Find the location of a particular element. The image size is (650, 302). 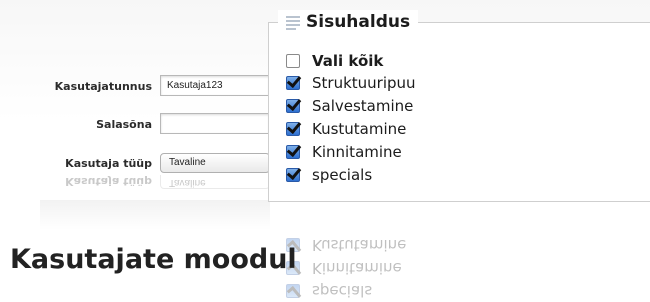

reflection-row: specials is located at coordinates (329, 291).